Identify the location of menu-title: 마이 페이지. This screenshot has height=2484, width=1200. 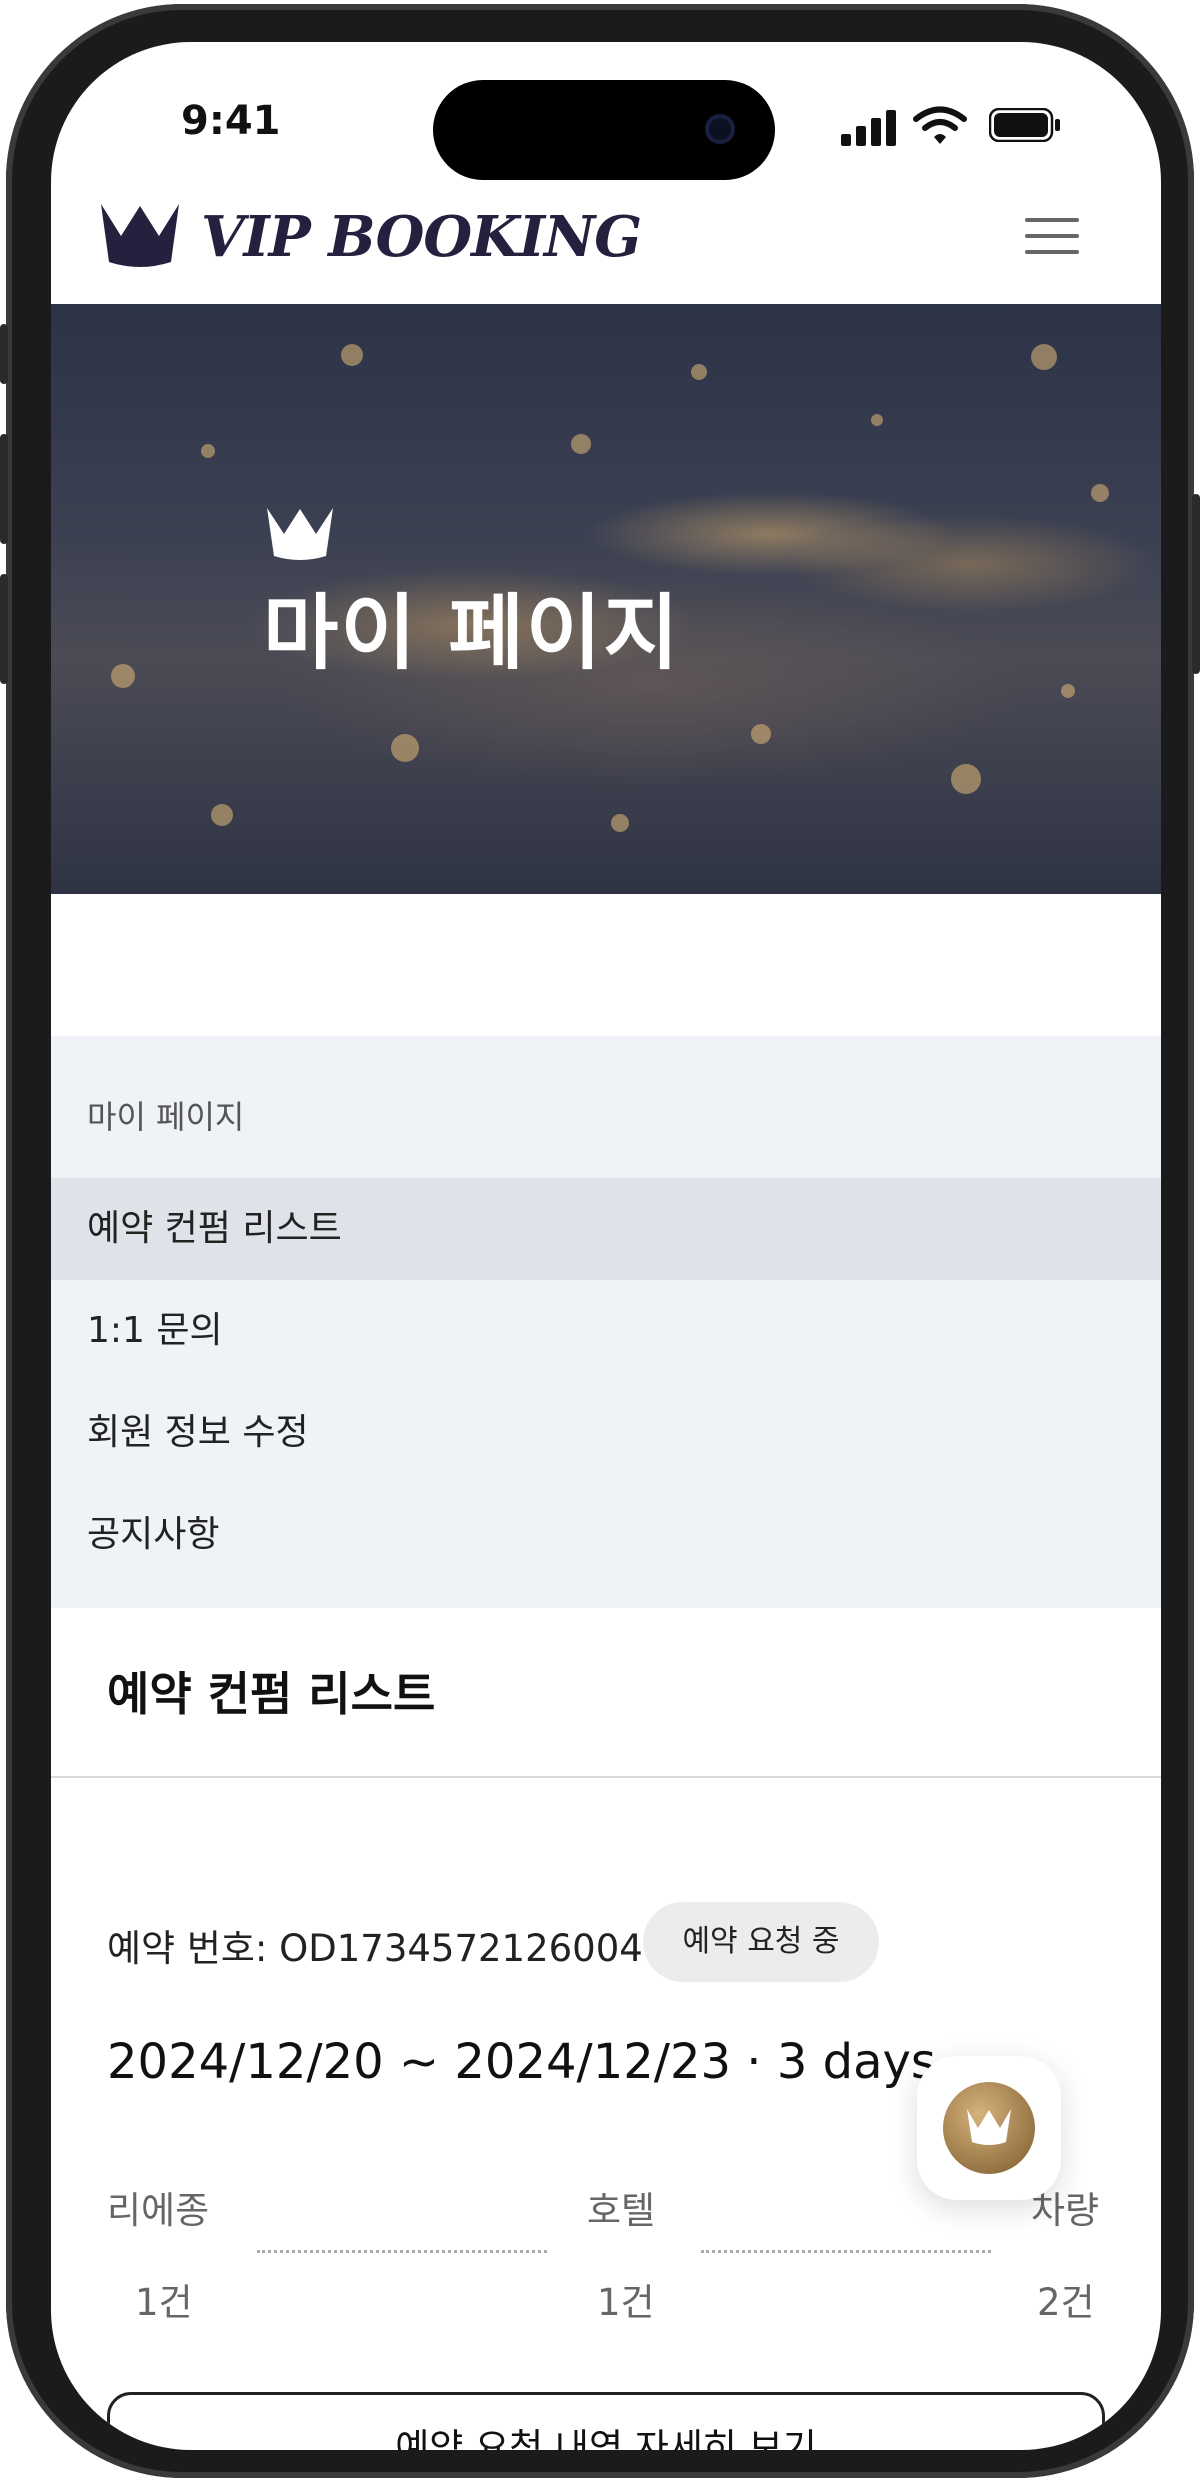
(166, 1117).